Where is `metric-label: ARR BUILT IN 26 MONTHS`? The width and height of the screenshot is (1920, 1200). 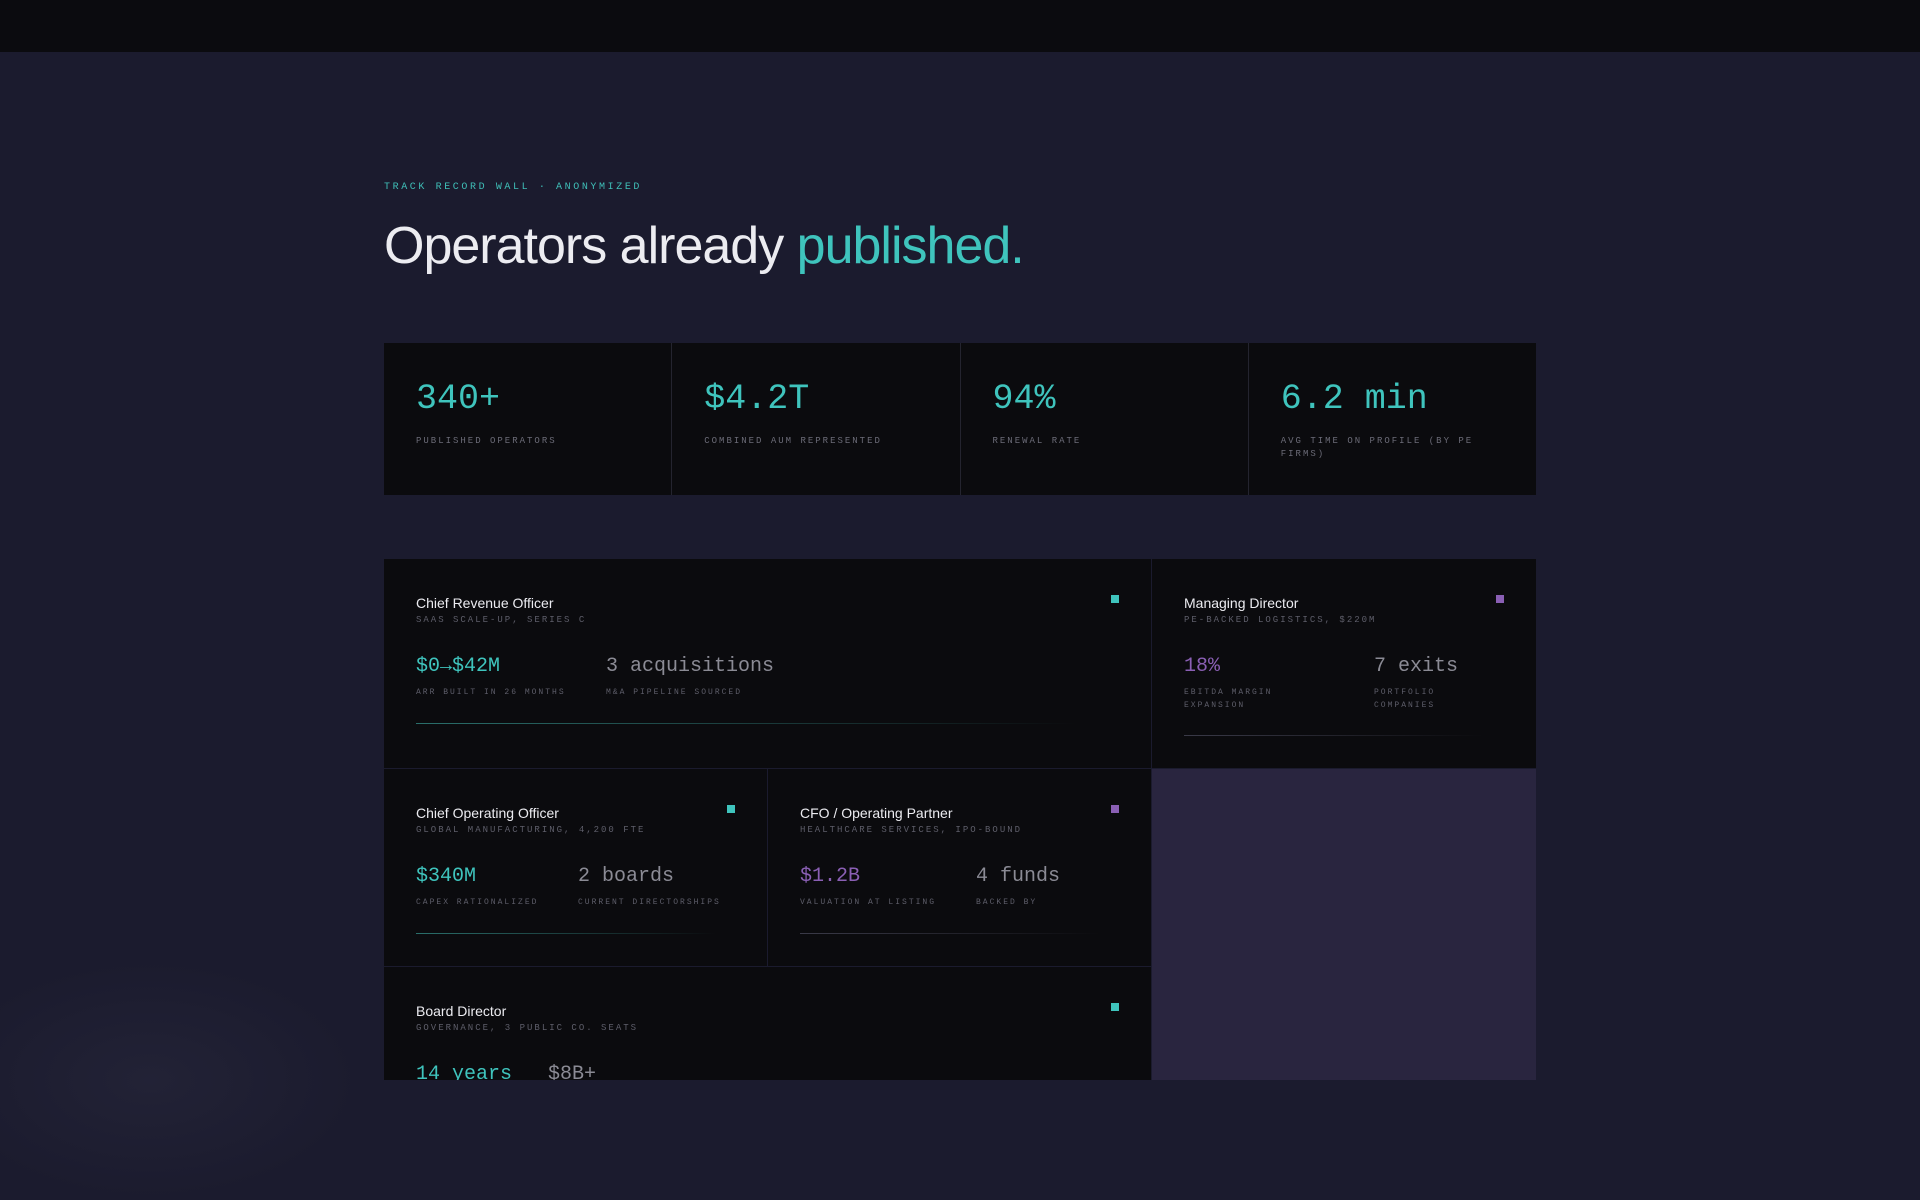
metric-label: ARR BUILT IN 26 MONTHS is located at coordinates (491, 692).